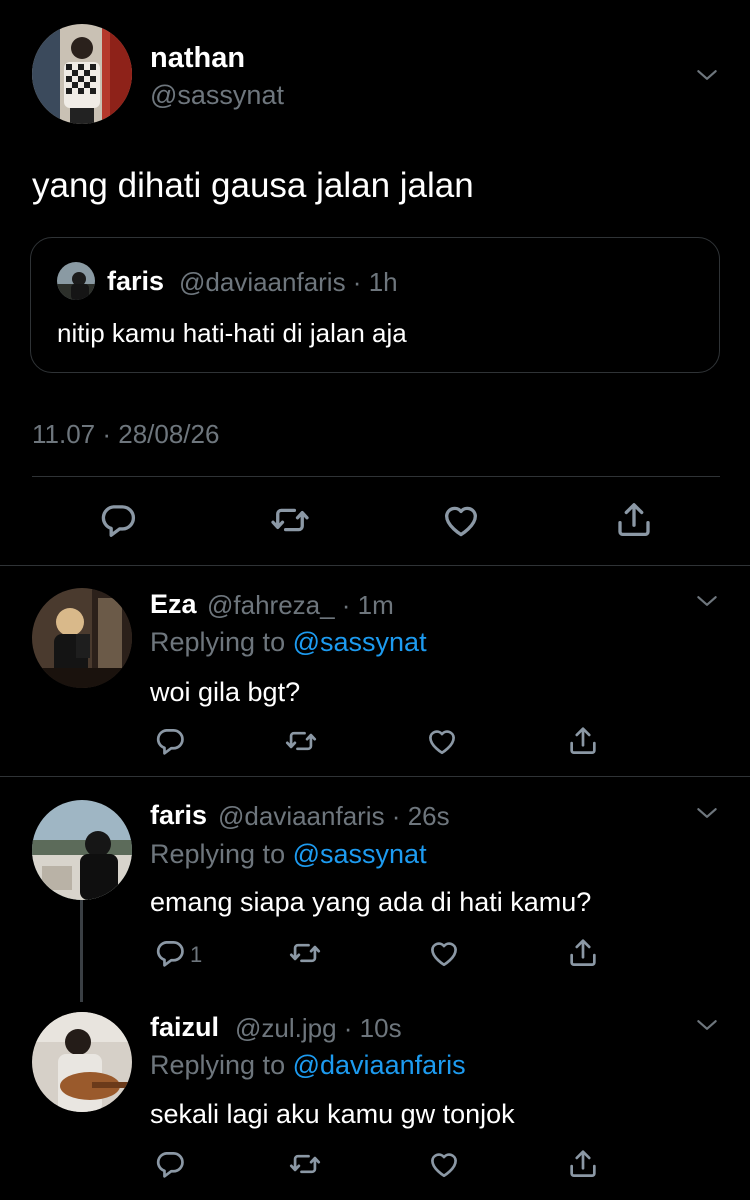 This screenshot has height=1200, width=750. I want to click on author-handle: @zul.jpg · 10s, so click(318, 1028).